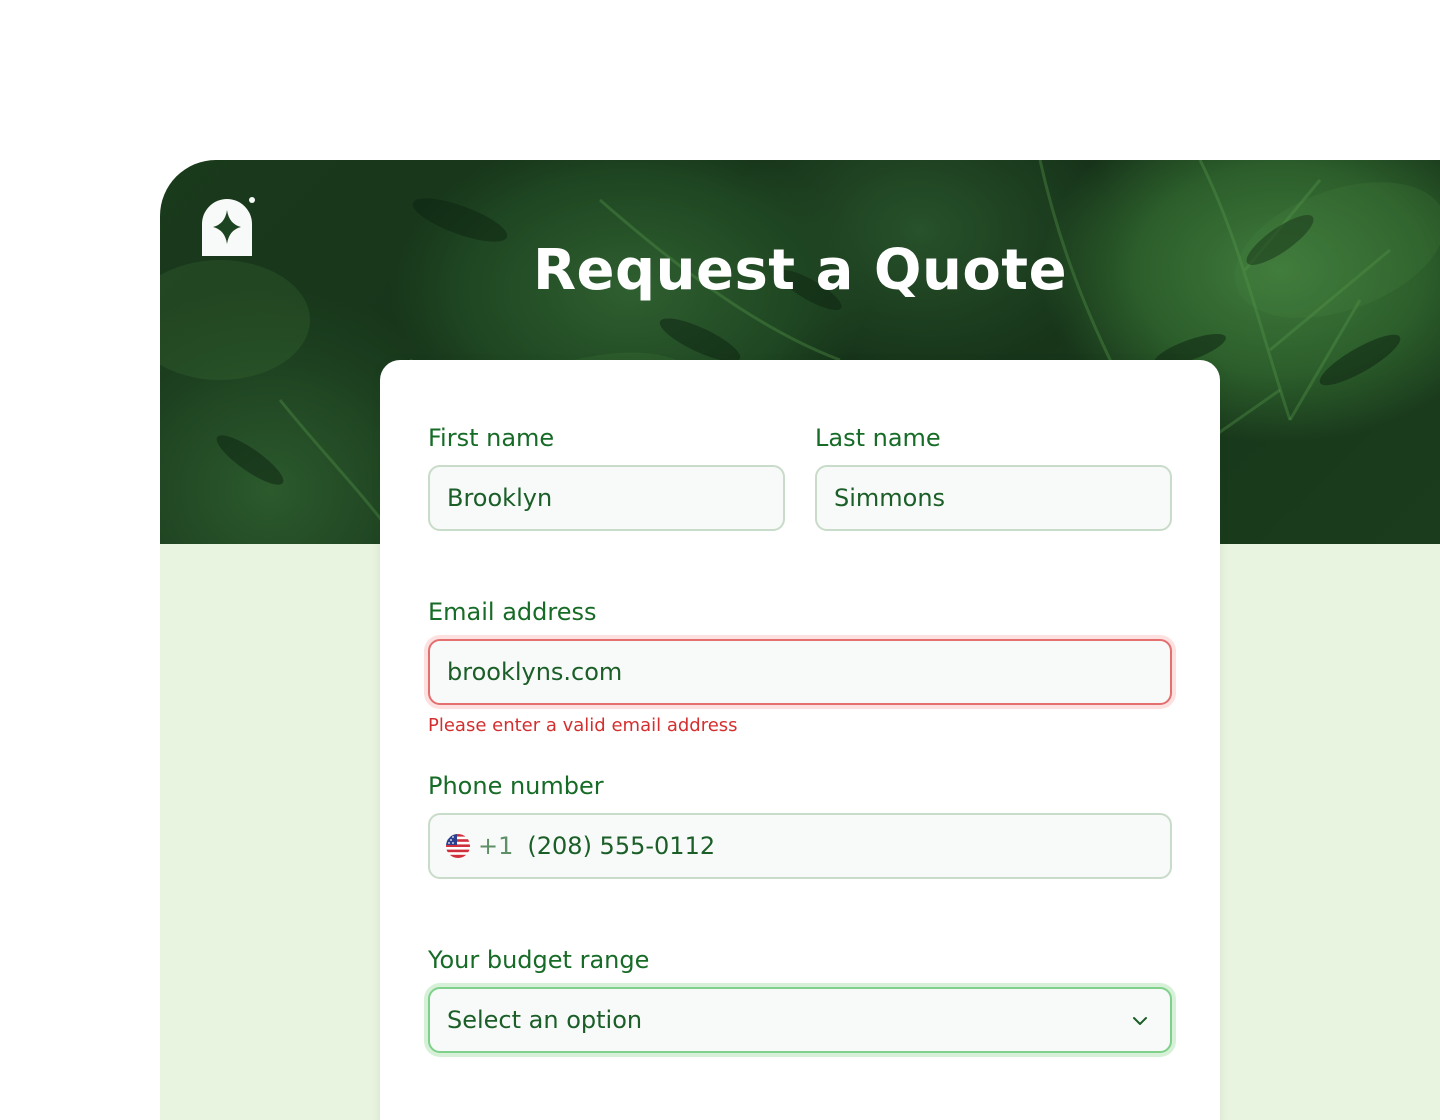  What do you see at coordinates (800, 1020) in the screenshot?
I see `budget-select: Select an option` at bounding box center [800, 1020].